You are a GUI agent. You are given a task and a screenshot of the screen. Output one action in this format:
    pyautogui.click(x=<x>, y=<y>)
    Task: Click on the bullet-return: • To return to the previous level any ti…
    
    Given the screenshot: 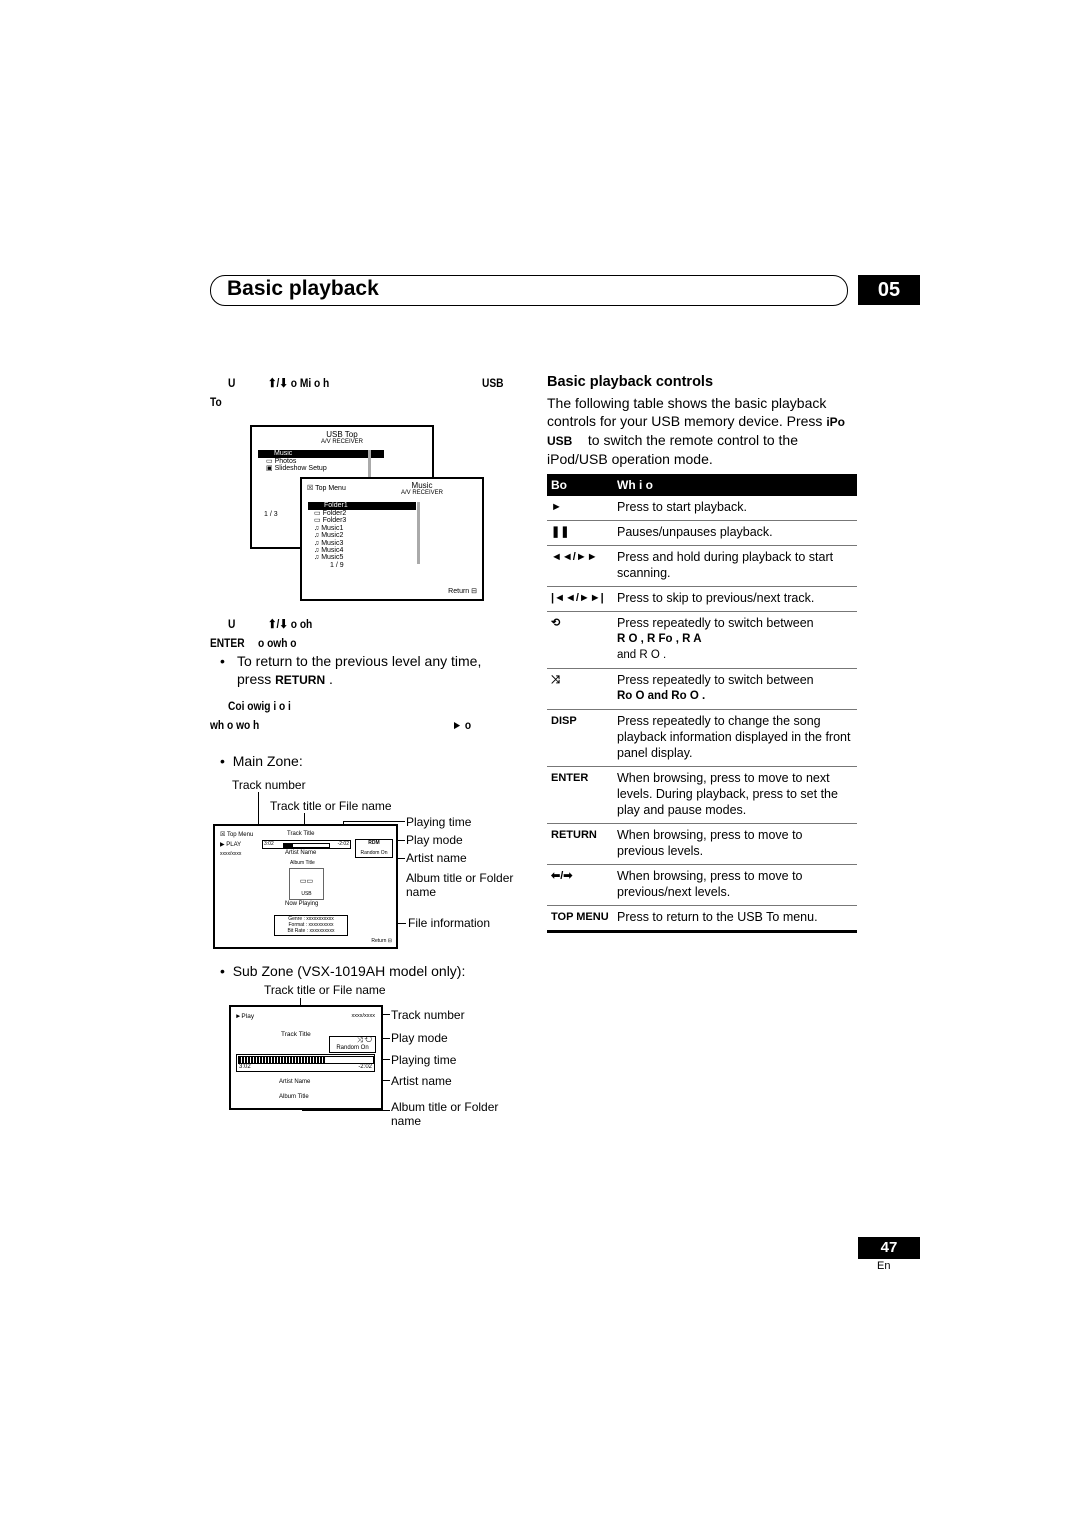 What is the action you would take?
    pyautogui.click(x=351, y=670)
    